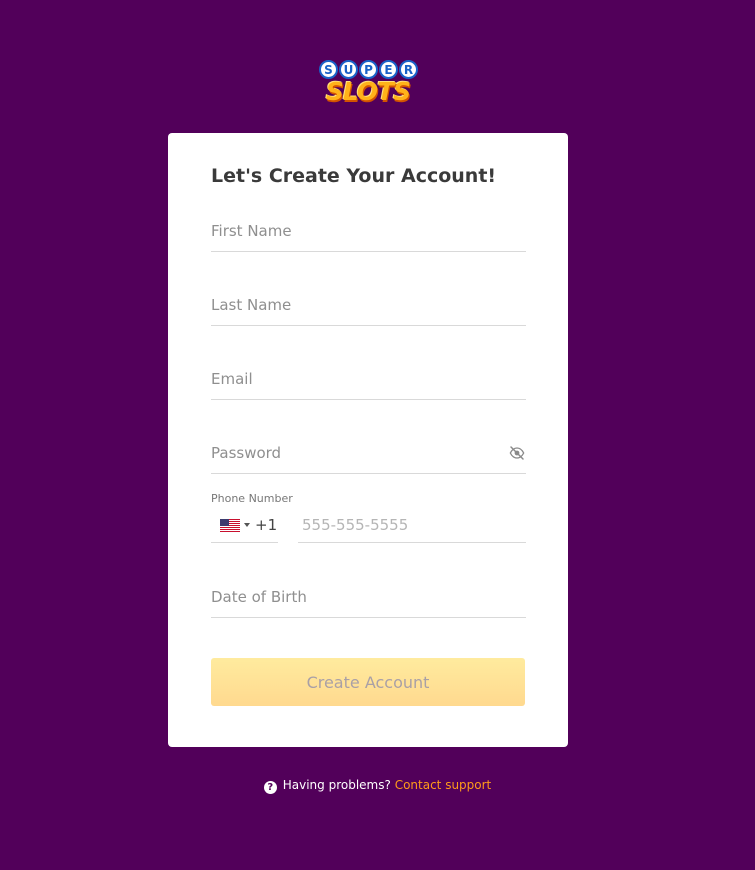 The image size is (755, 870). Describe the element at coordinates (368, 682) in the screenshot. I see `create-account-button: Create Account` at that location.